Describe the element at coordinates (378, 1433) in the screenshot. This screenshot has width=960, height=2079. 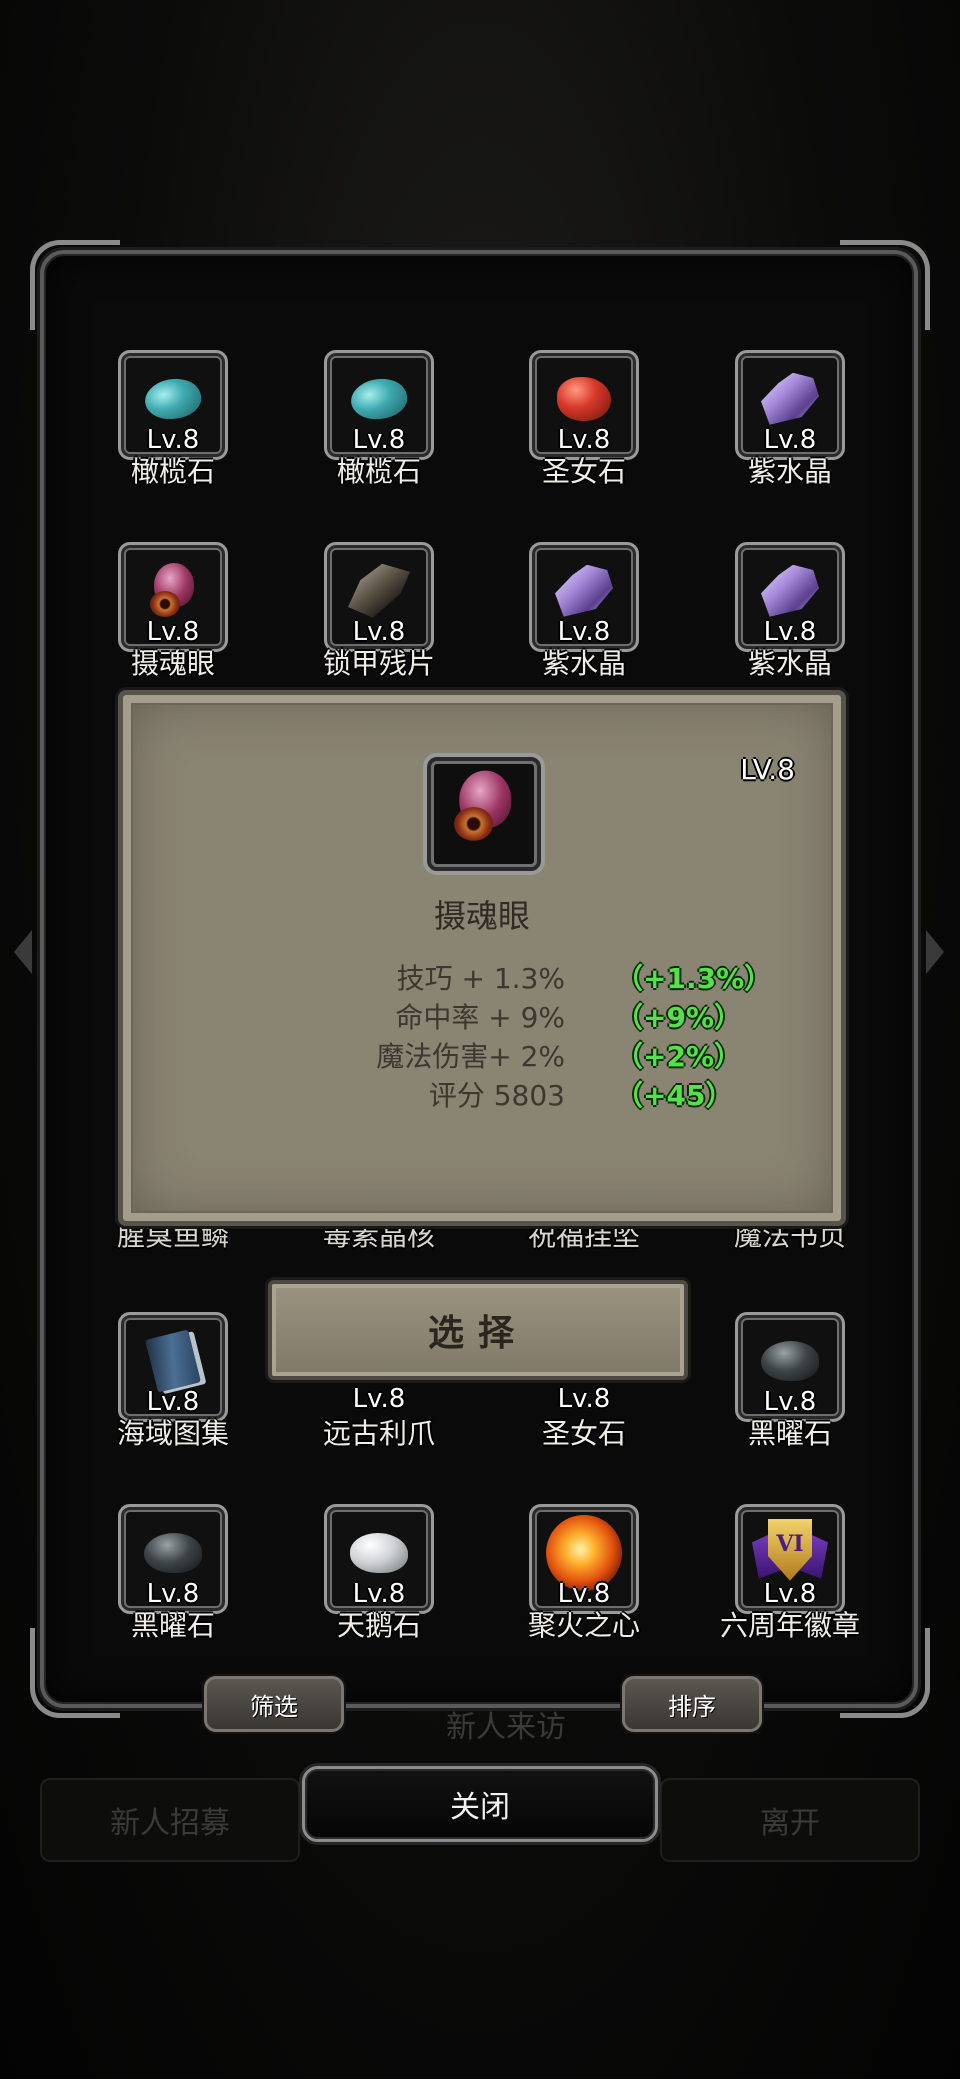
I see `item-name: 远古利爪` at that location.